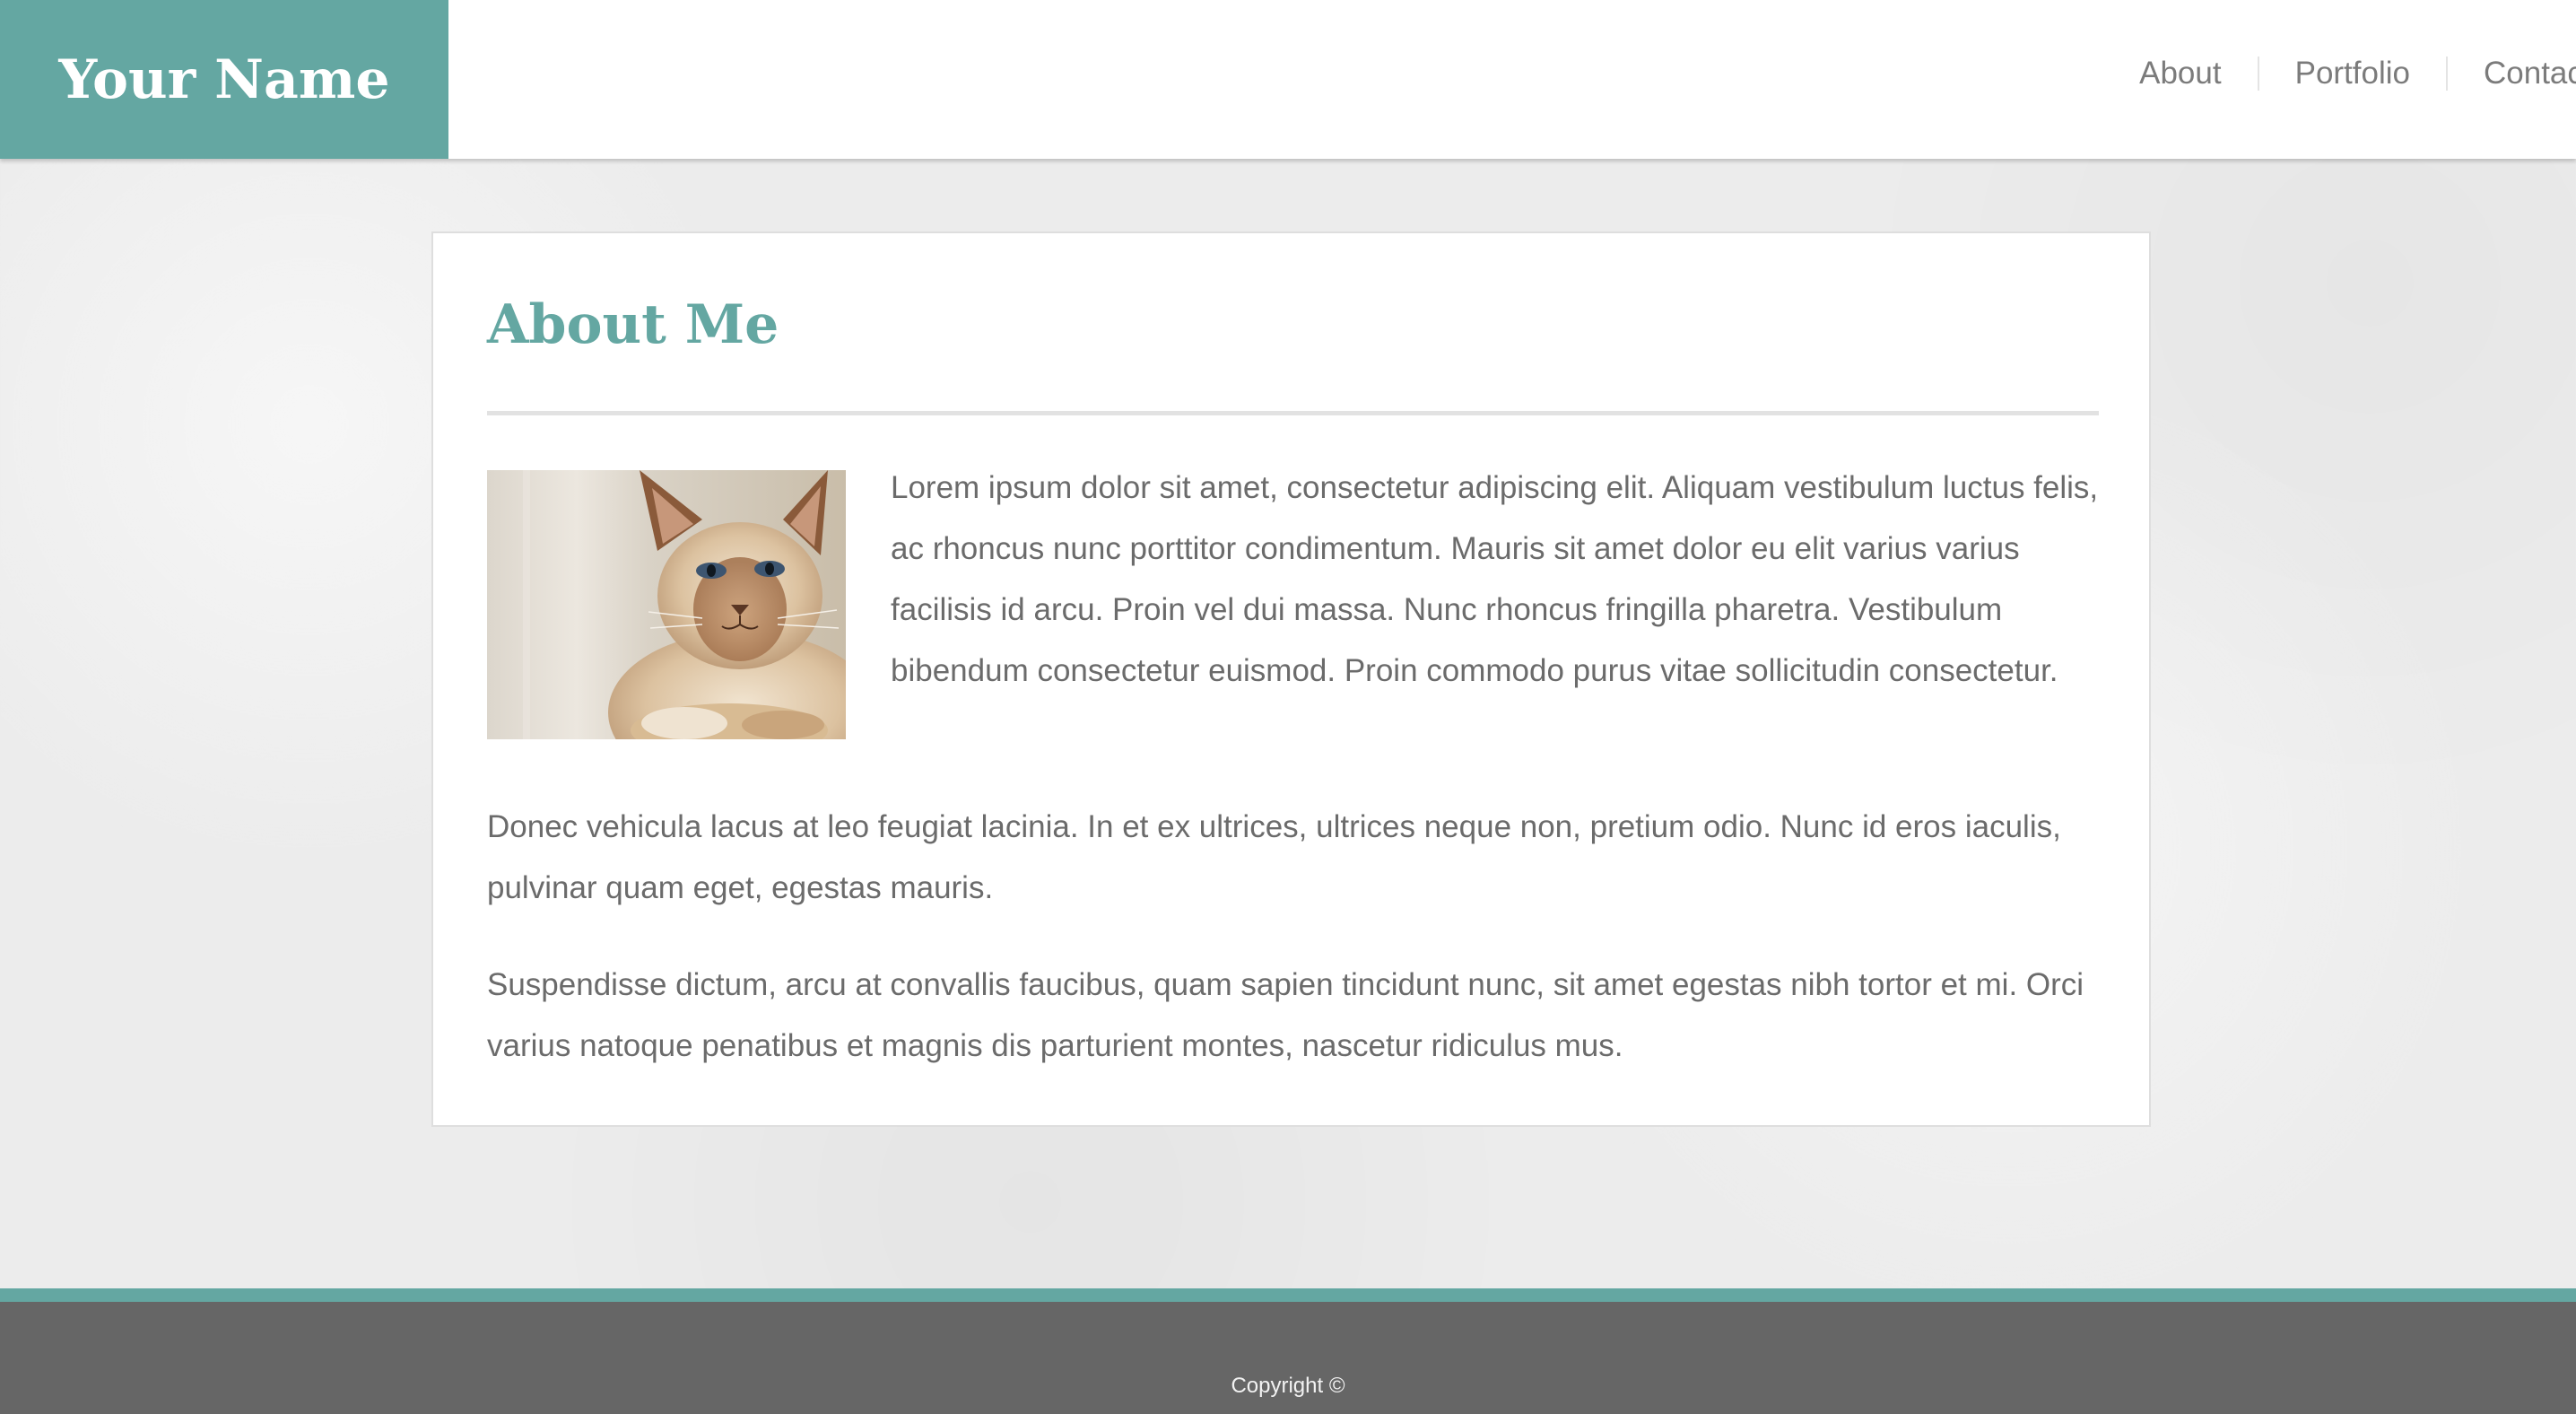 The width and height of the screenshot is (2576, 1414). What do you see at coordinates (2352, 73) in the screenshot?
I see `nav-link-portfolio: Portfolio` at bounding box center [2352, 73].